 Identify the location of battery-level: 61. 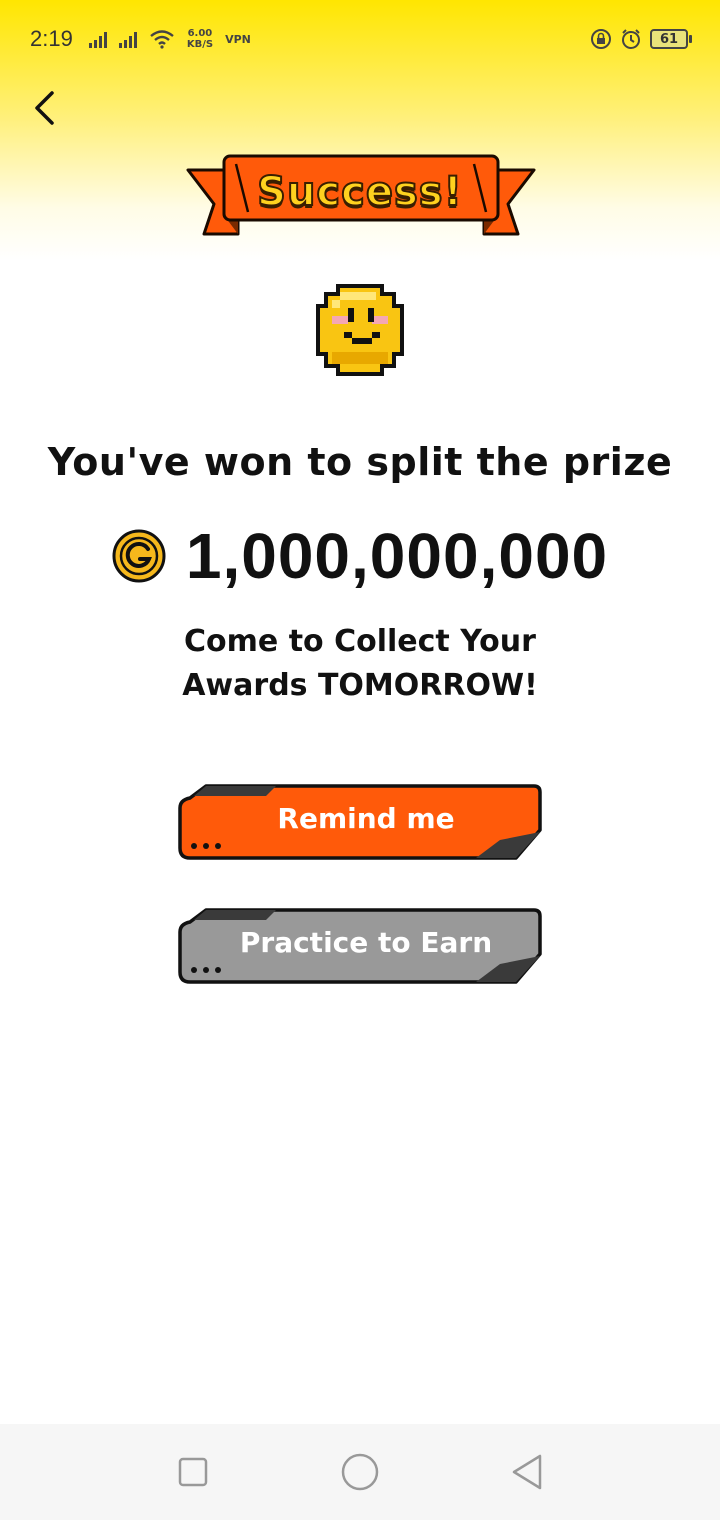
(669, 39).